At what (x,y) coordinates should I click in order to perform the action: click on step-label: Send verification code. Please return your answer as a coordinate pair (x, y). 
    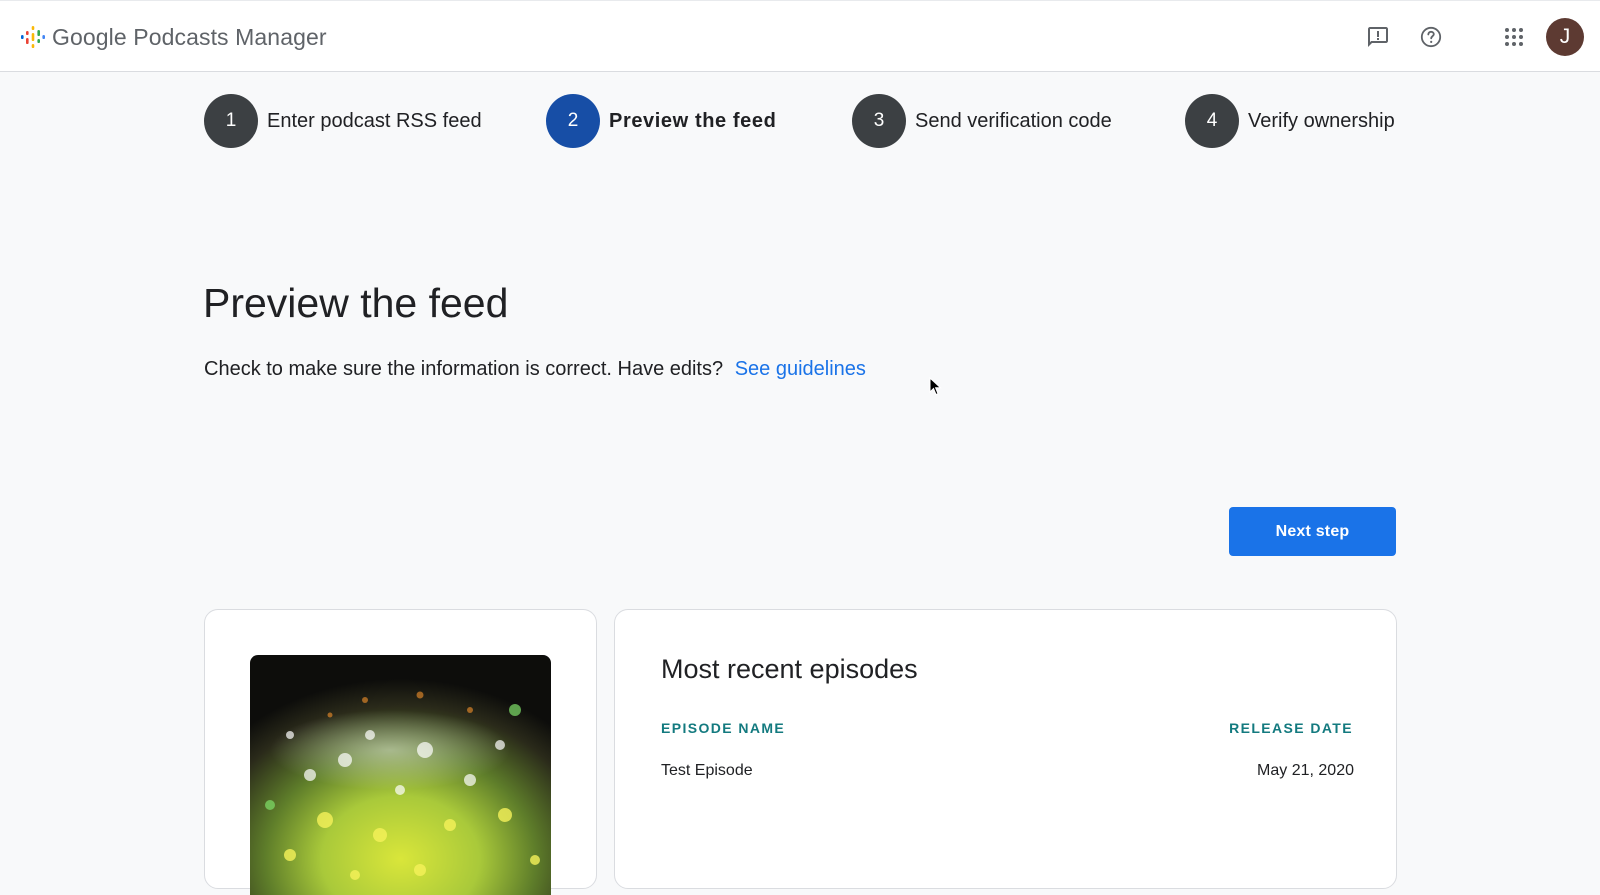
    Looking at the image, I should click on (1013, 120).